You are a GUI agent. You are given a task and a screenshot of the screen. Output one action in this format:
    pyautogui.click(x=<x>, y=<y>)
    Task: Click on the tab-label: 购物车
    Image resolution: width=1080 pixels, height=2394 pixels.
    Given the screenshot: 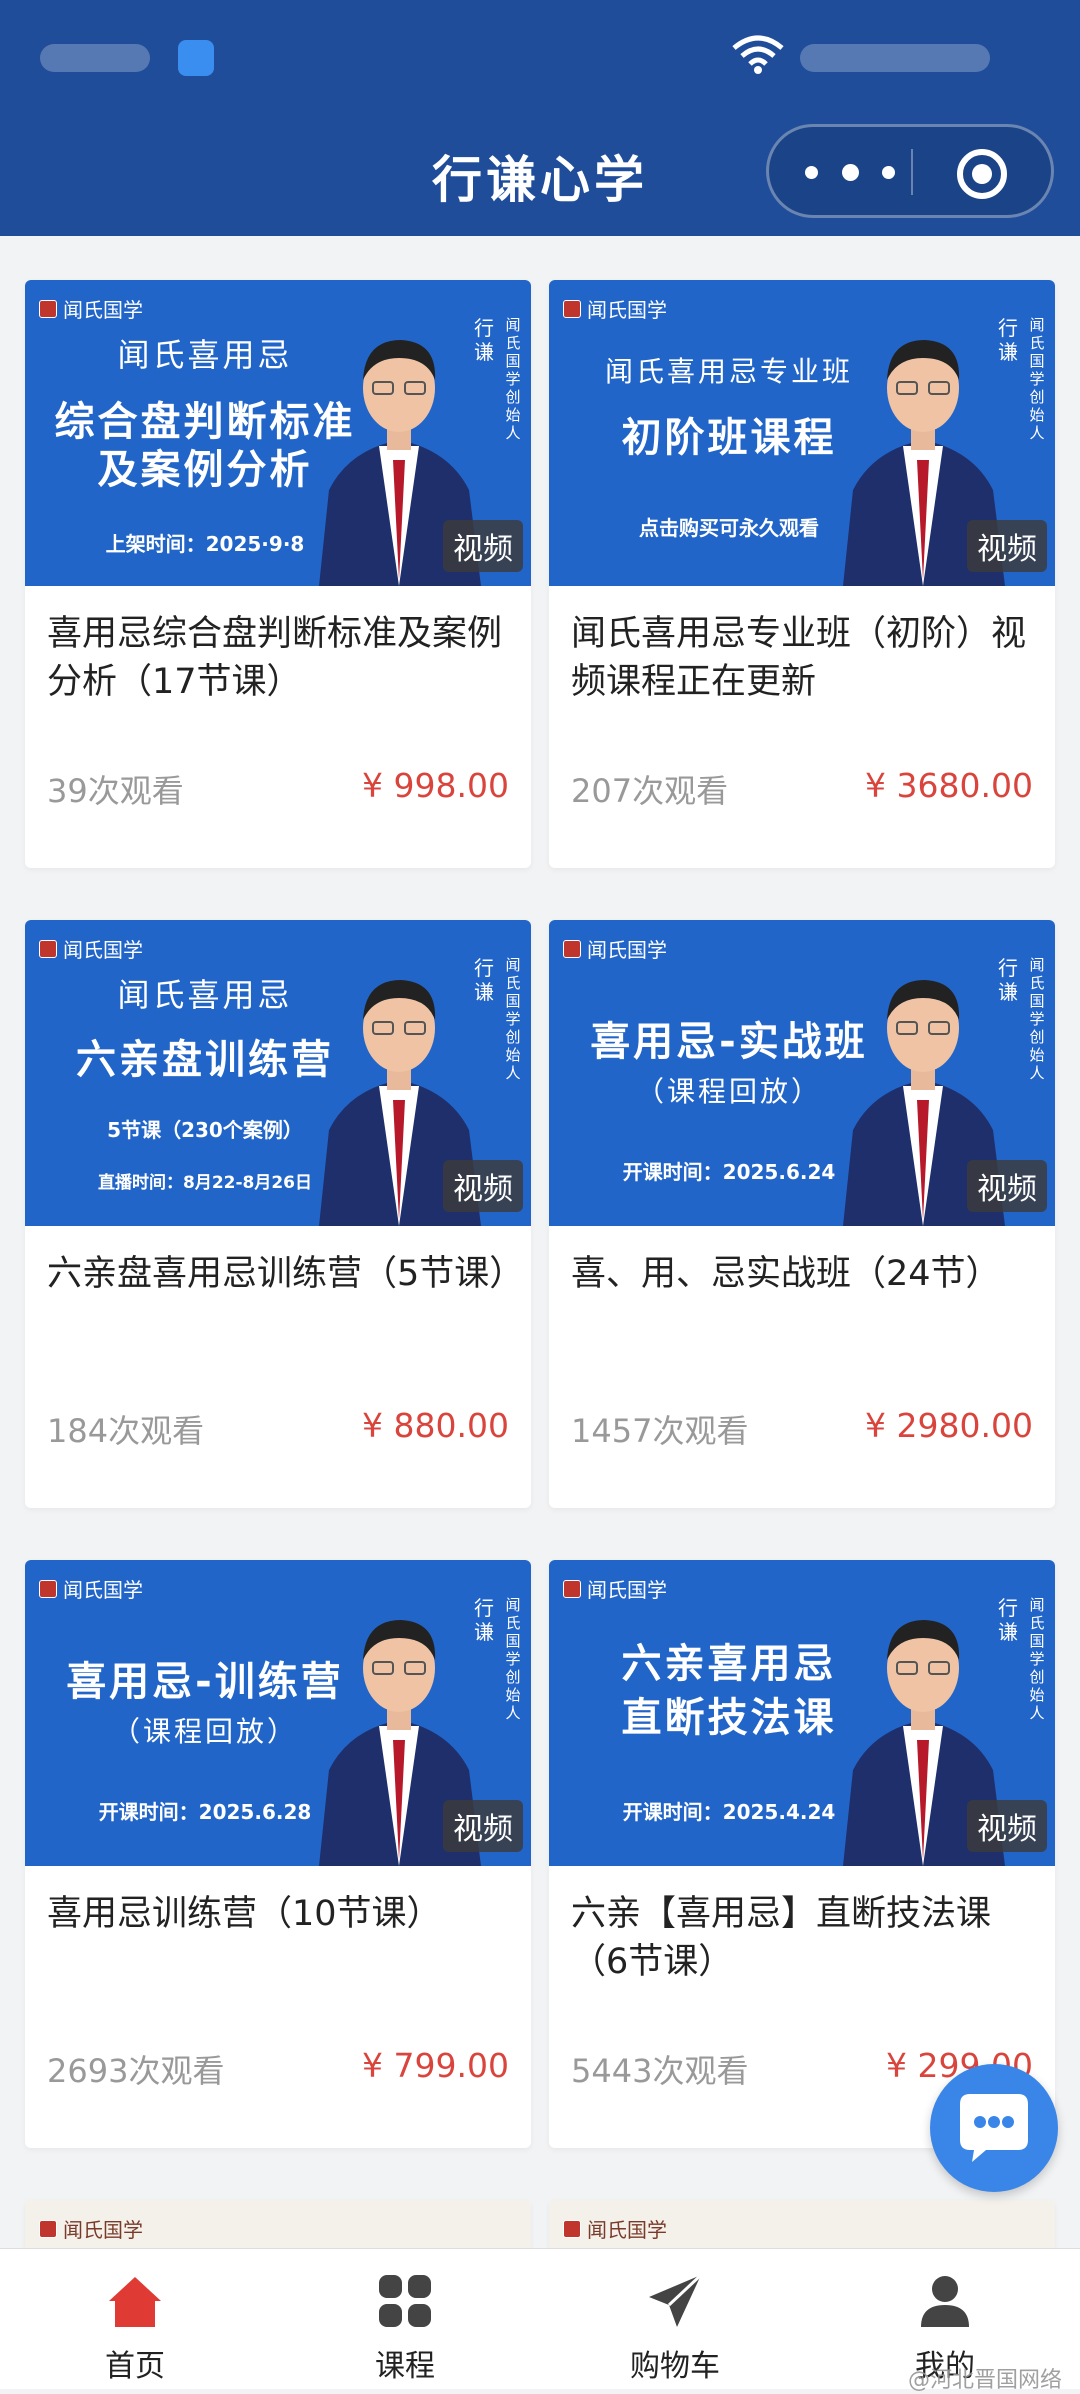 What is the action you would take?
    pyautogui.click(x=675, y=2366)
    